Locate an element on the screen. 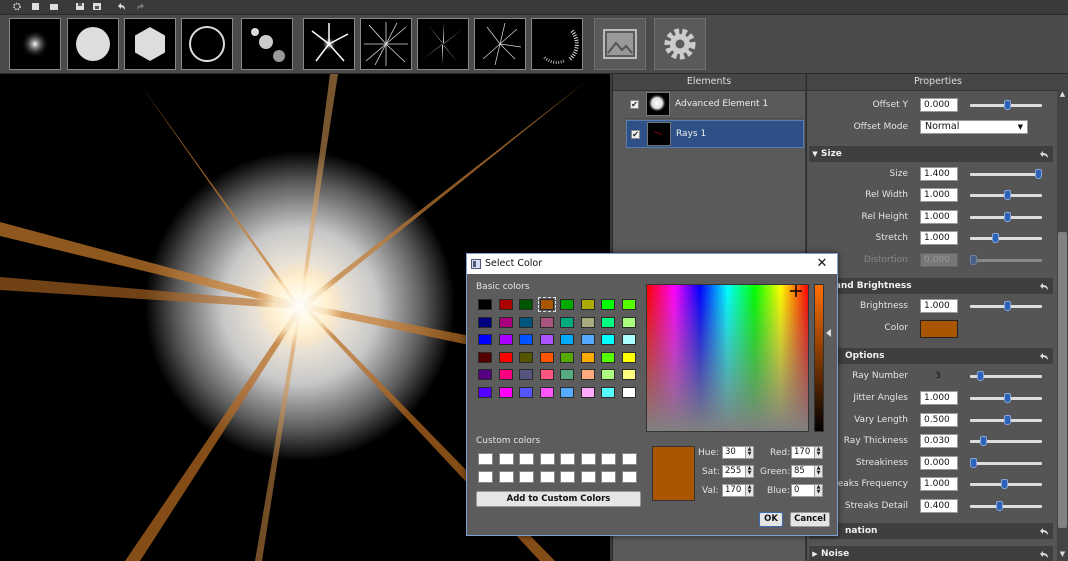 The width and height of the screenshot is (1068, 561). stretch-slider is located at coordinates (1006, 238).